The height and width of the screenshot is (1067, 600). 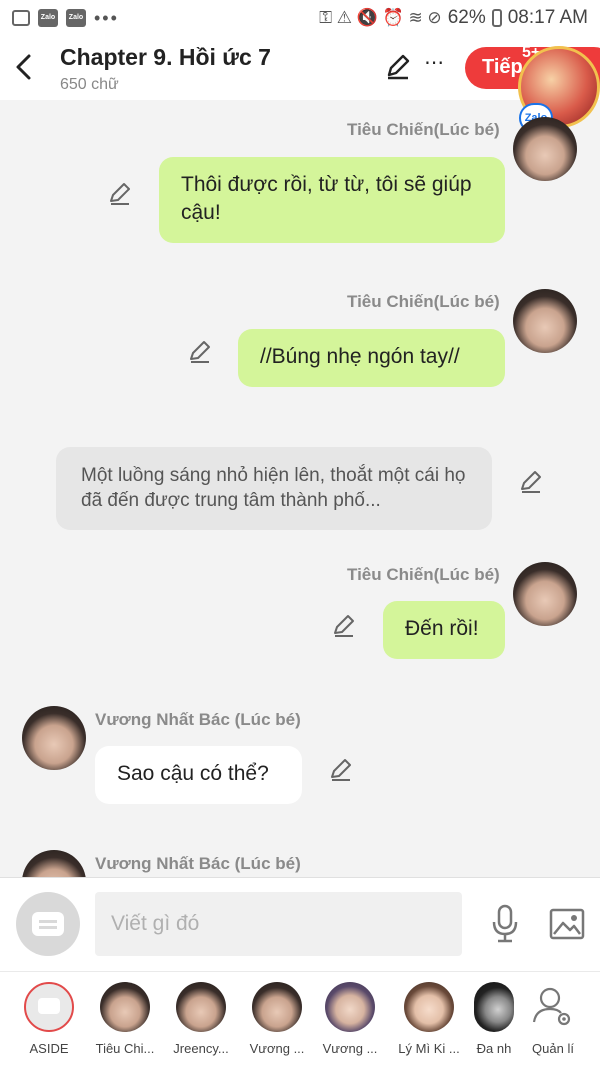 I want to click on chapter-header: Chapter 9. Hồi ức 7 650 chữ ⋯ Tiếp 5+, so click(x=300, y=68).